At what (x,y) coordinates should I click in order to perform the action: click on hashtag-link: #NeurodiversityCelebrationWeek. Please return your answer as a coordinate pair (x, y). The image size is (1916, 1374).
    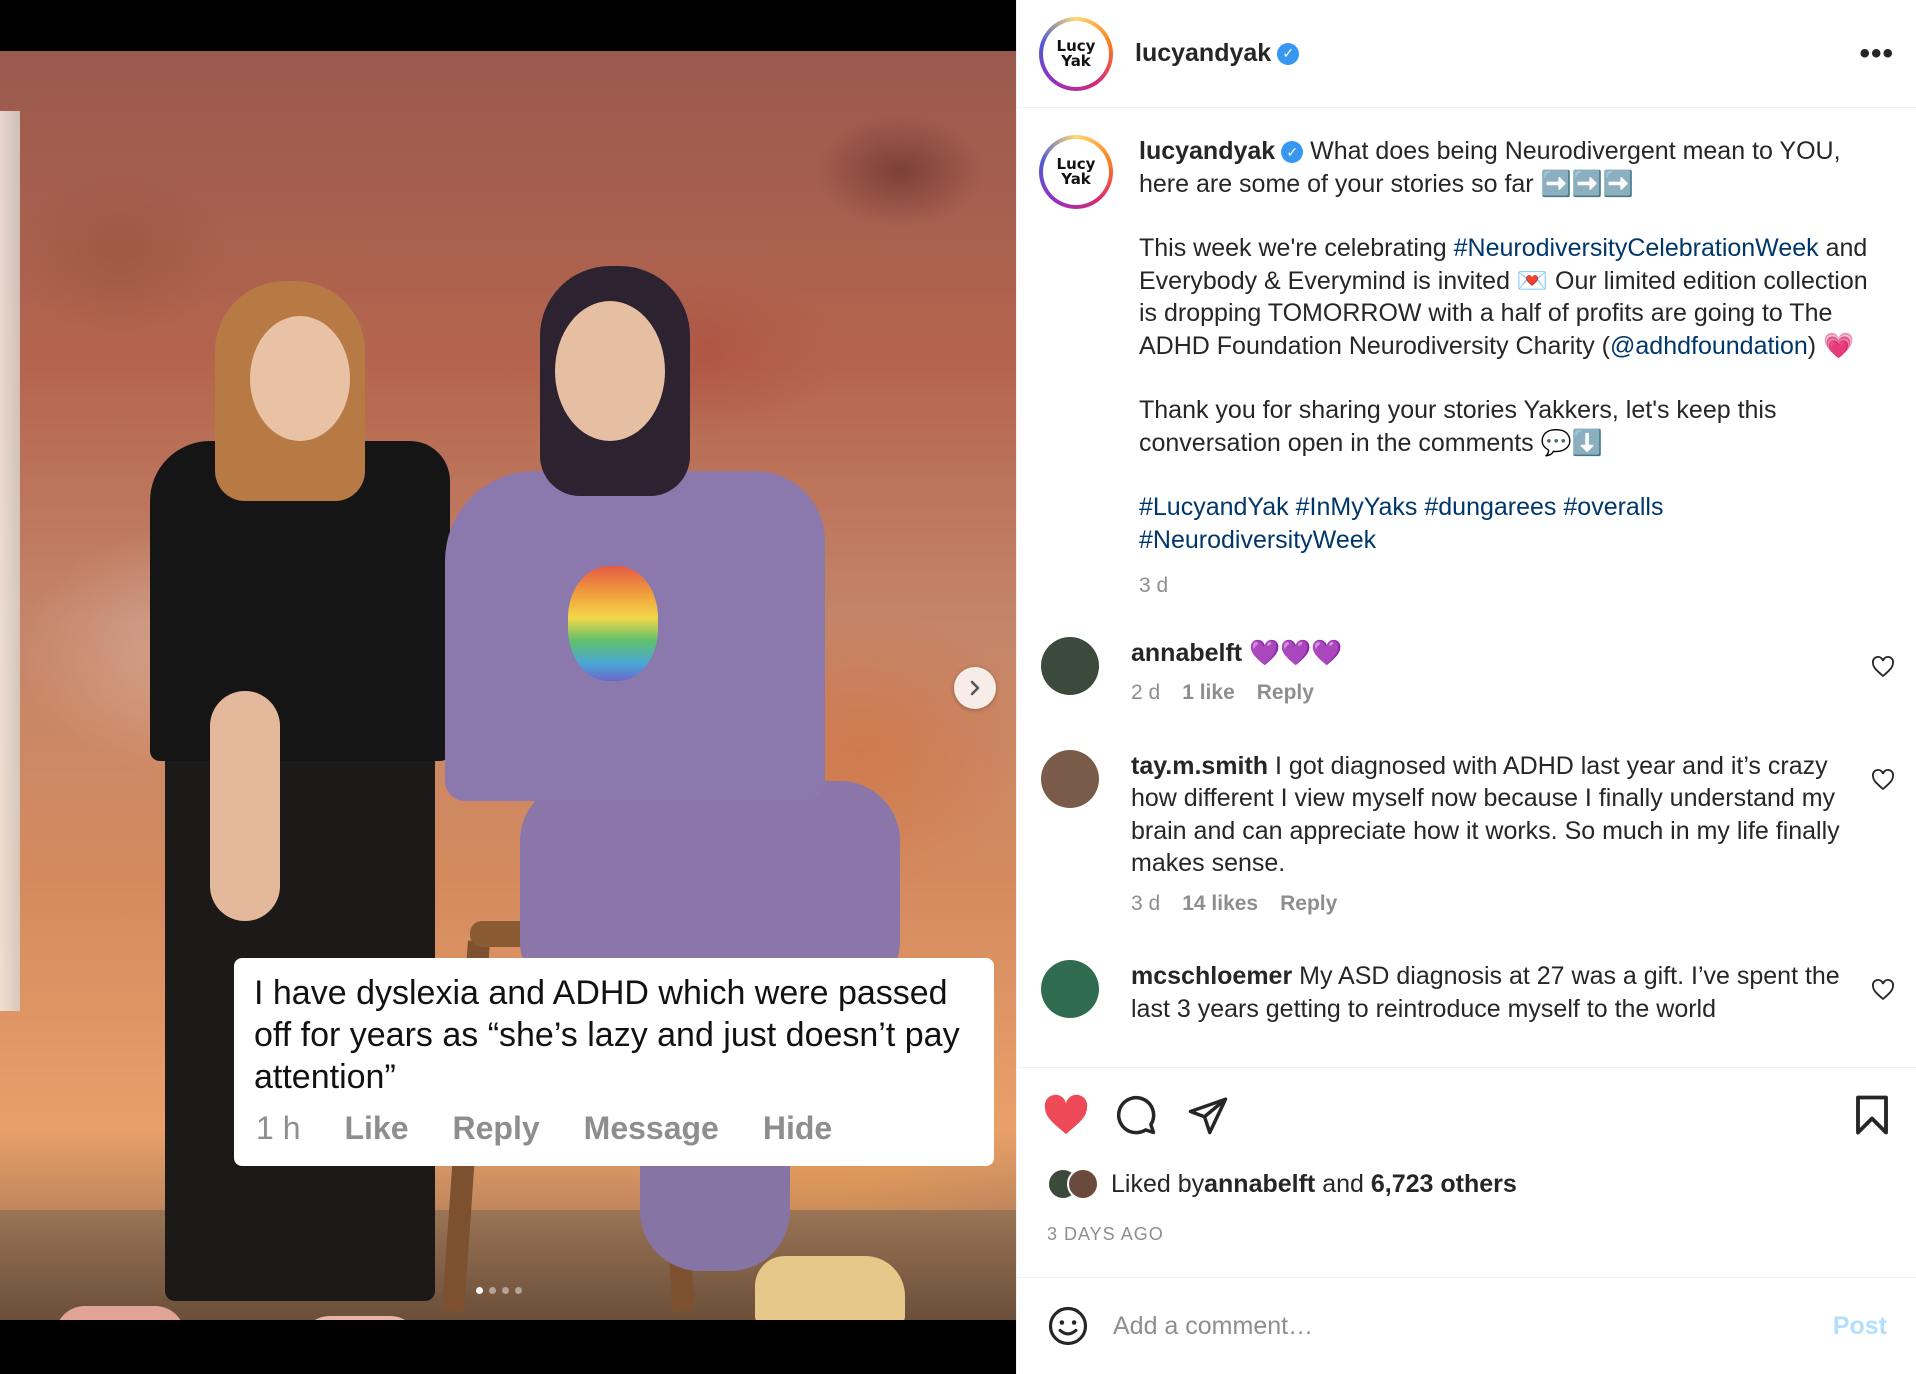
    Looking at the image, I should click on (1636, 248).